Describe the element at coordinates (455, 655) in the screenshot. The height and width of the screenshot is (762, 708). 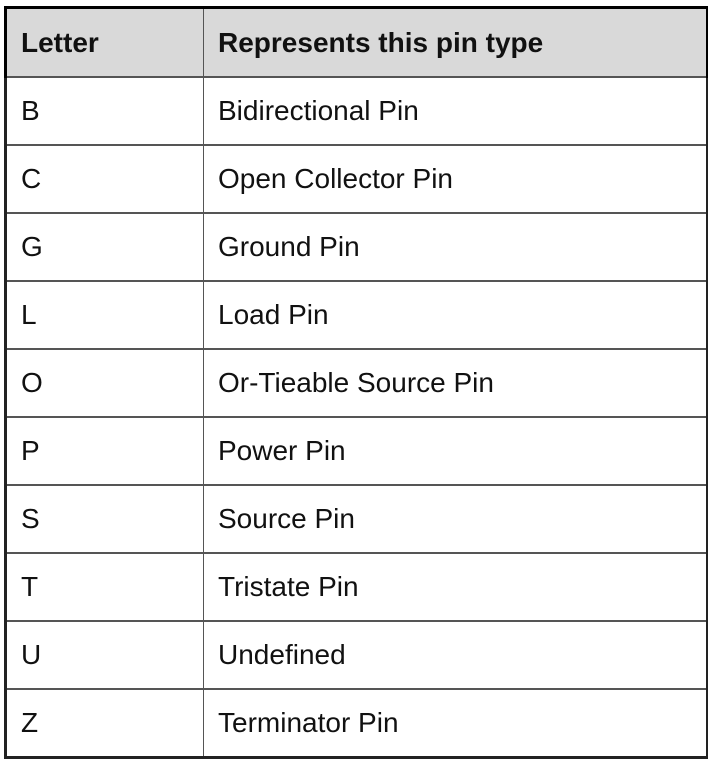
I see `pin-type-cell: Undefined` at that location.